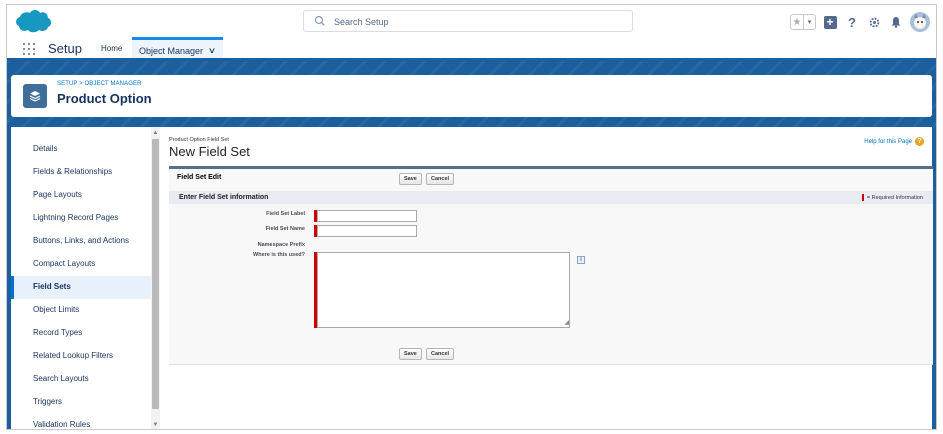 The height and width of the screenshot is (434, 943). I want to click on layers-icon, so click(35, 96).